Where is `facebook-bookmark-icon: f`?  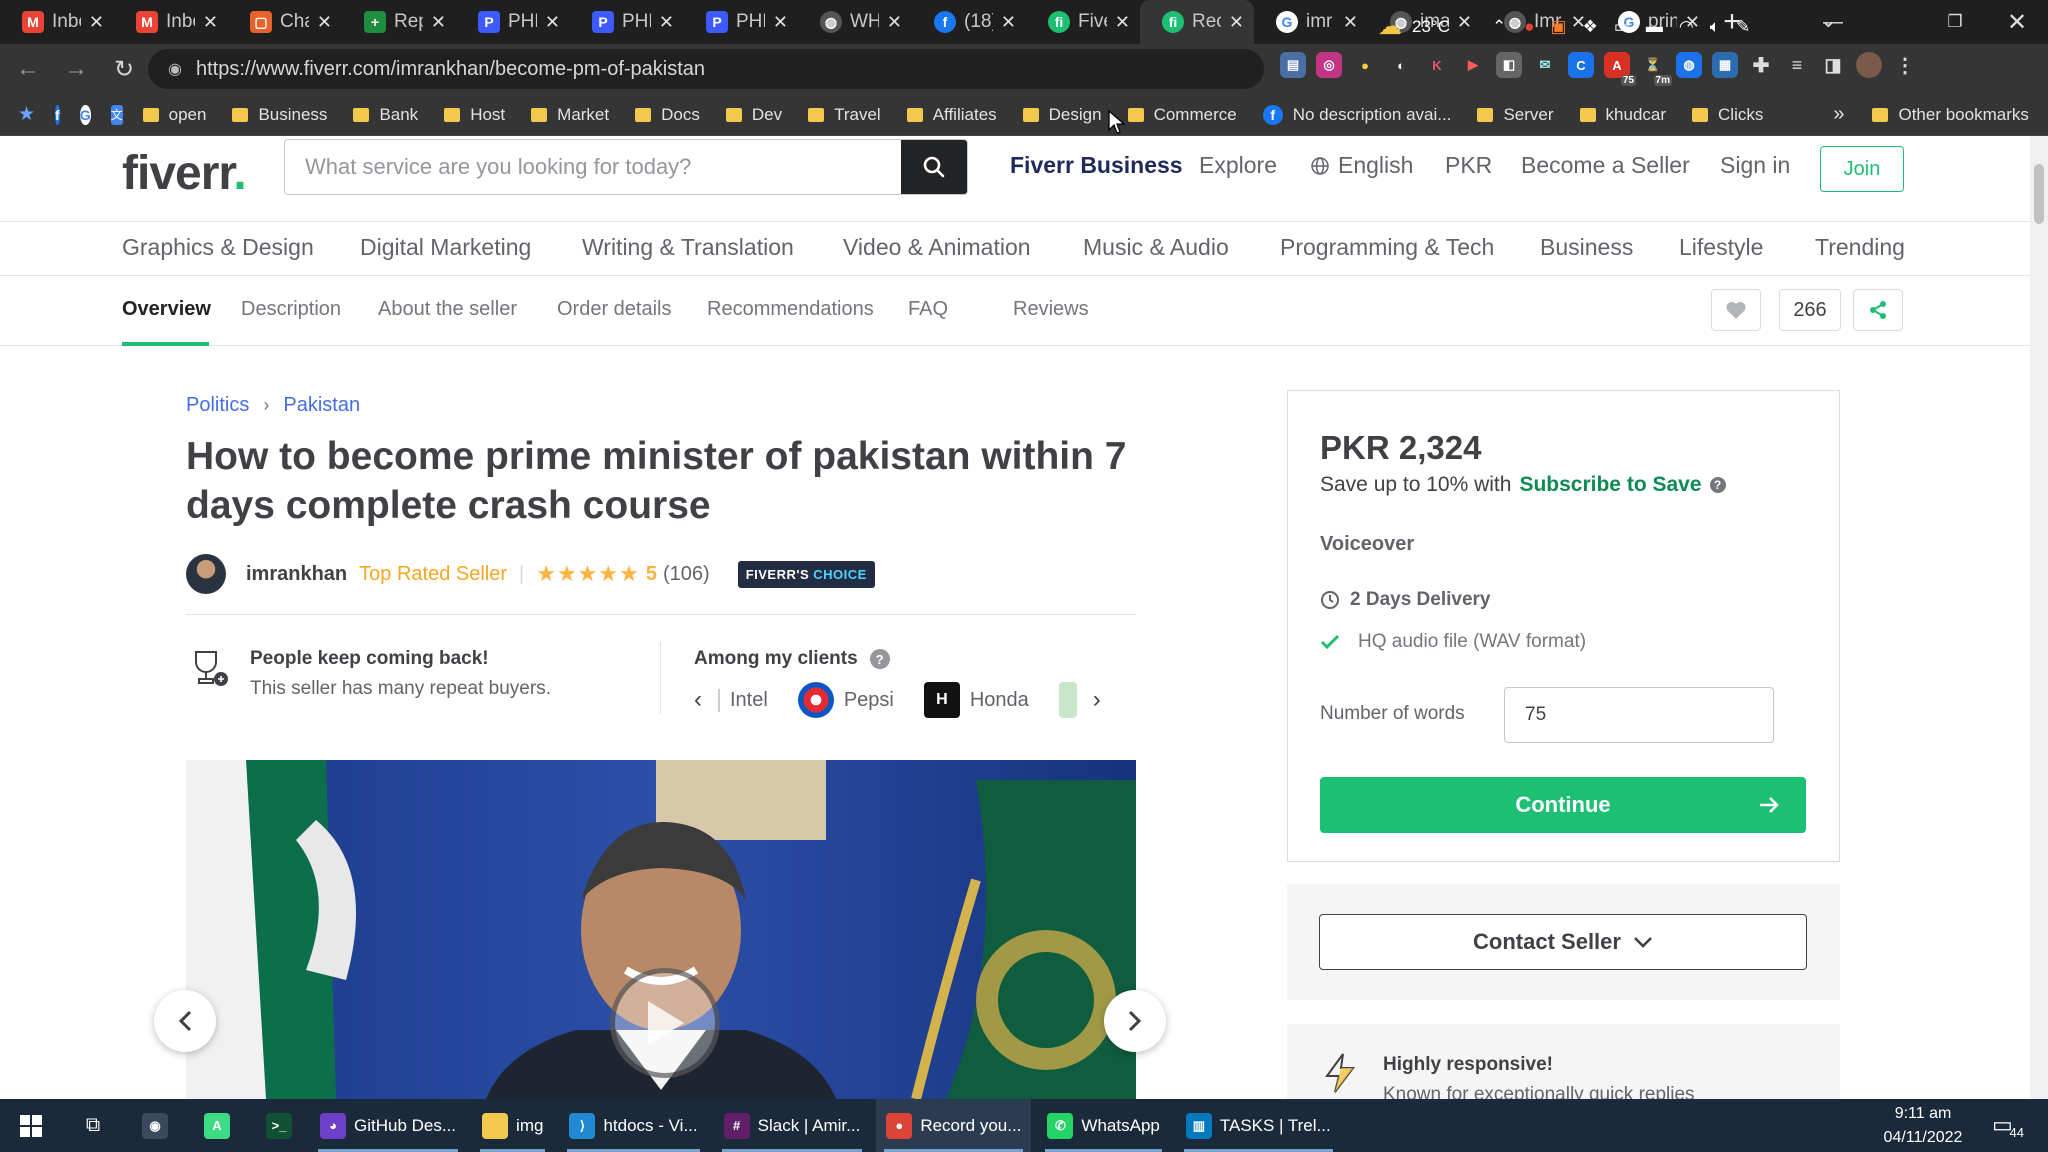 facebook-bookmark-icon: f is located at coordinates (57, 114).